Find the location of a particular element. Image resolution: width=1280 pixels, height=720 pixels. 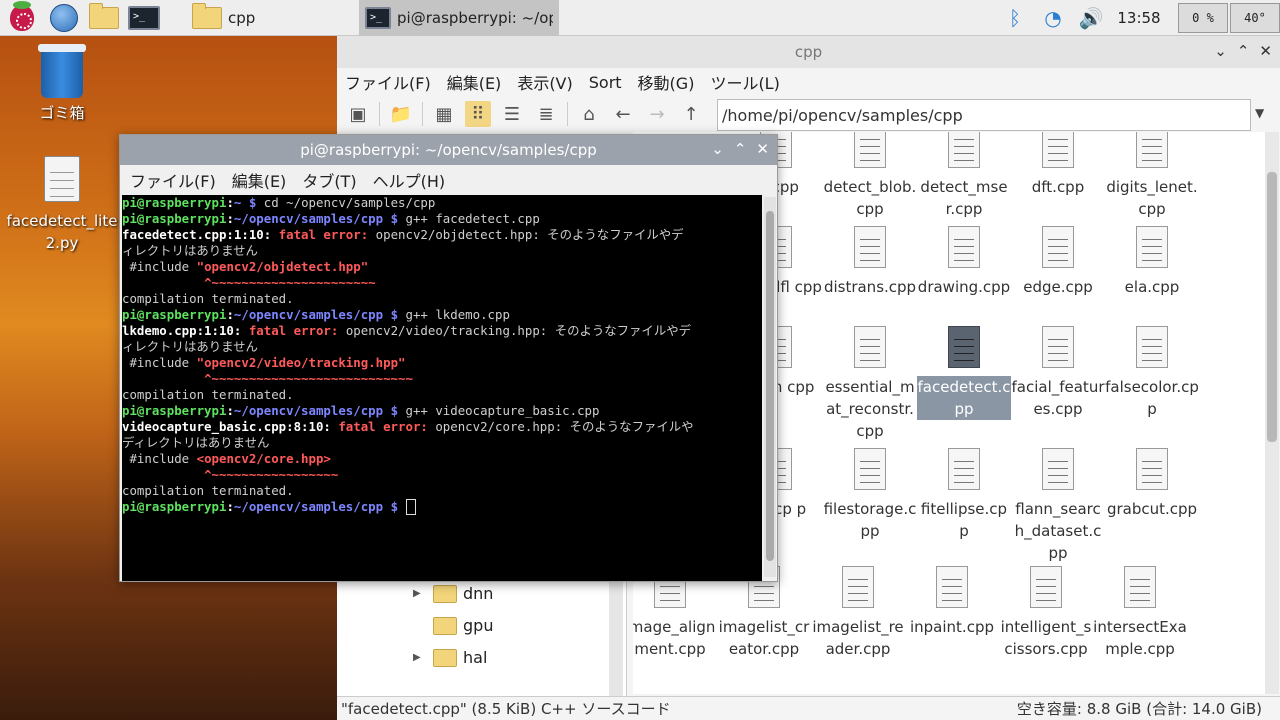

home-icon: ⌂ is located at coordinates (589, 114).